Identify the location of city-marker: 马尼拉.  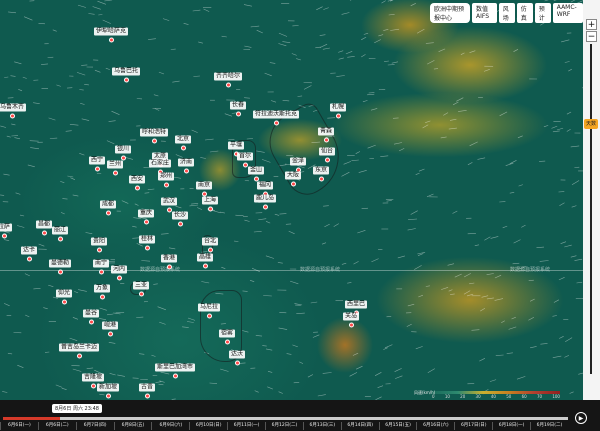
(209, 306).